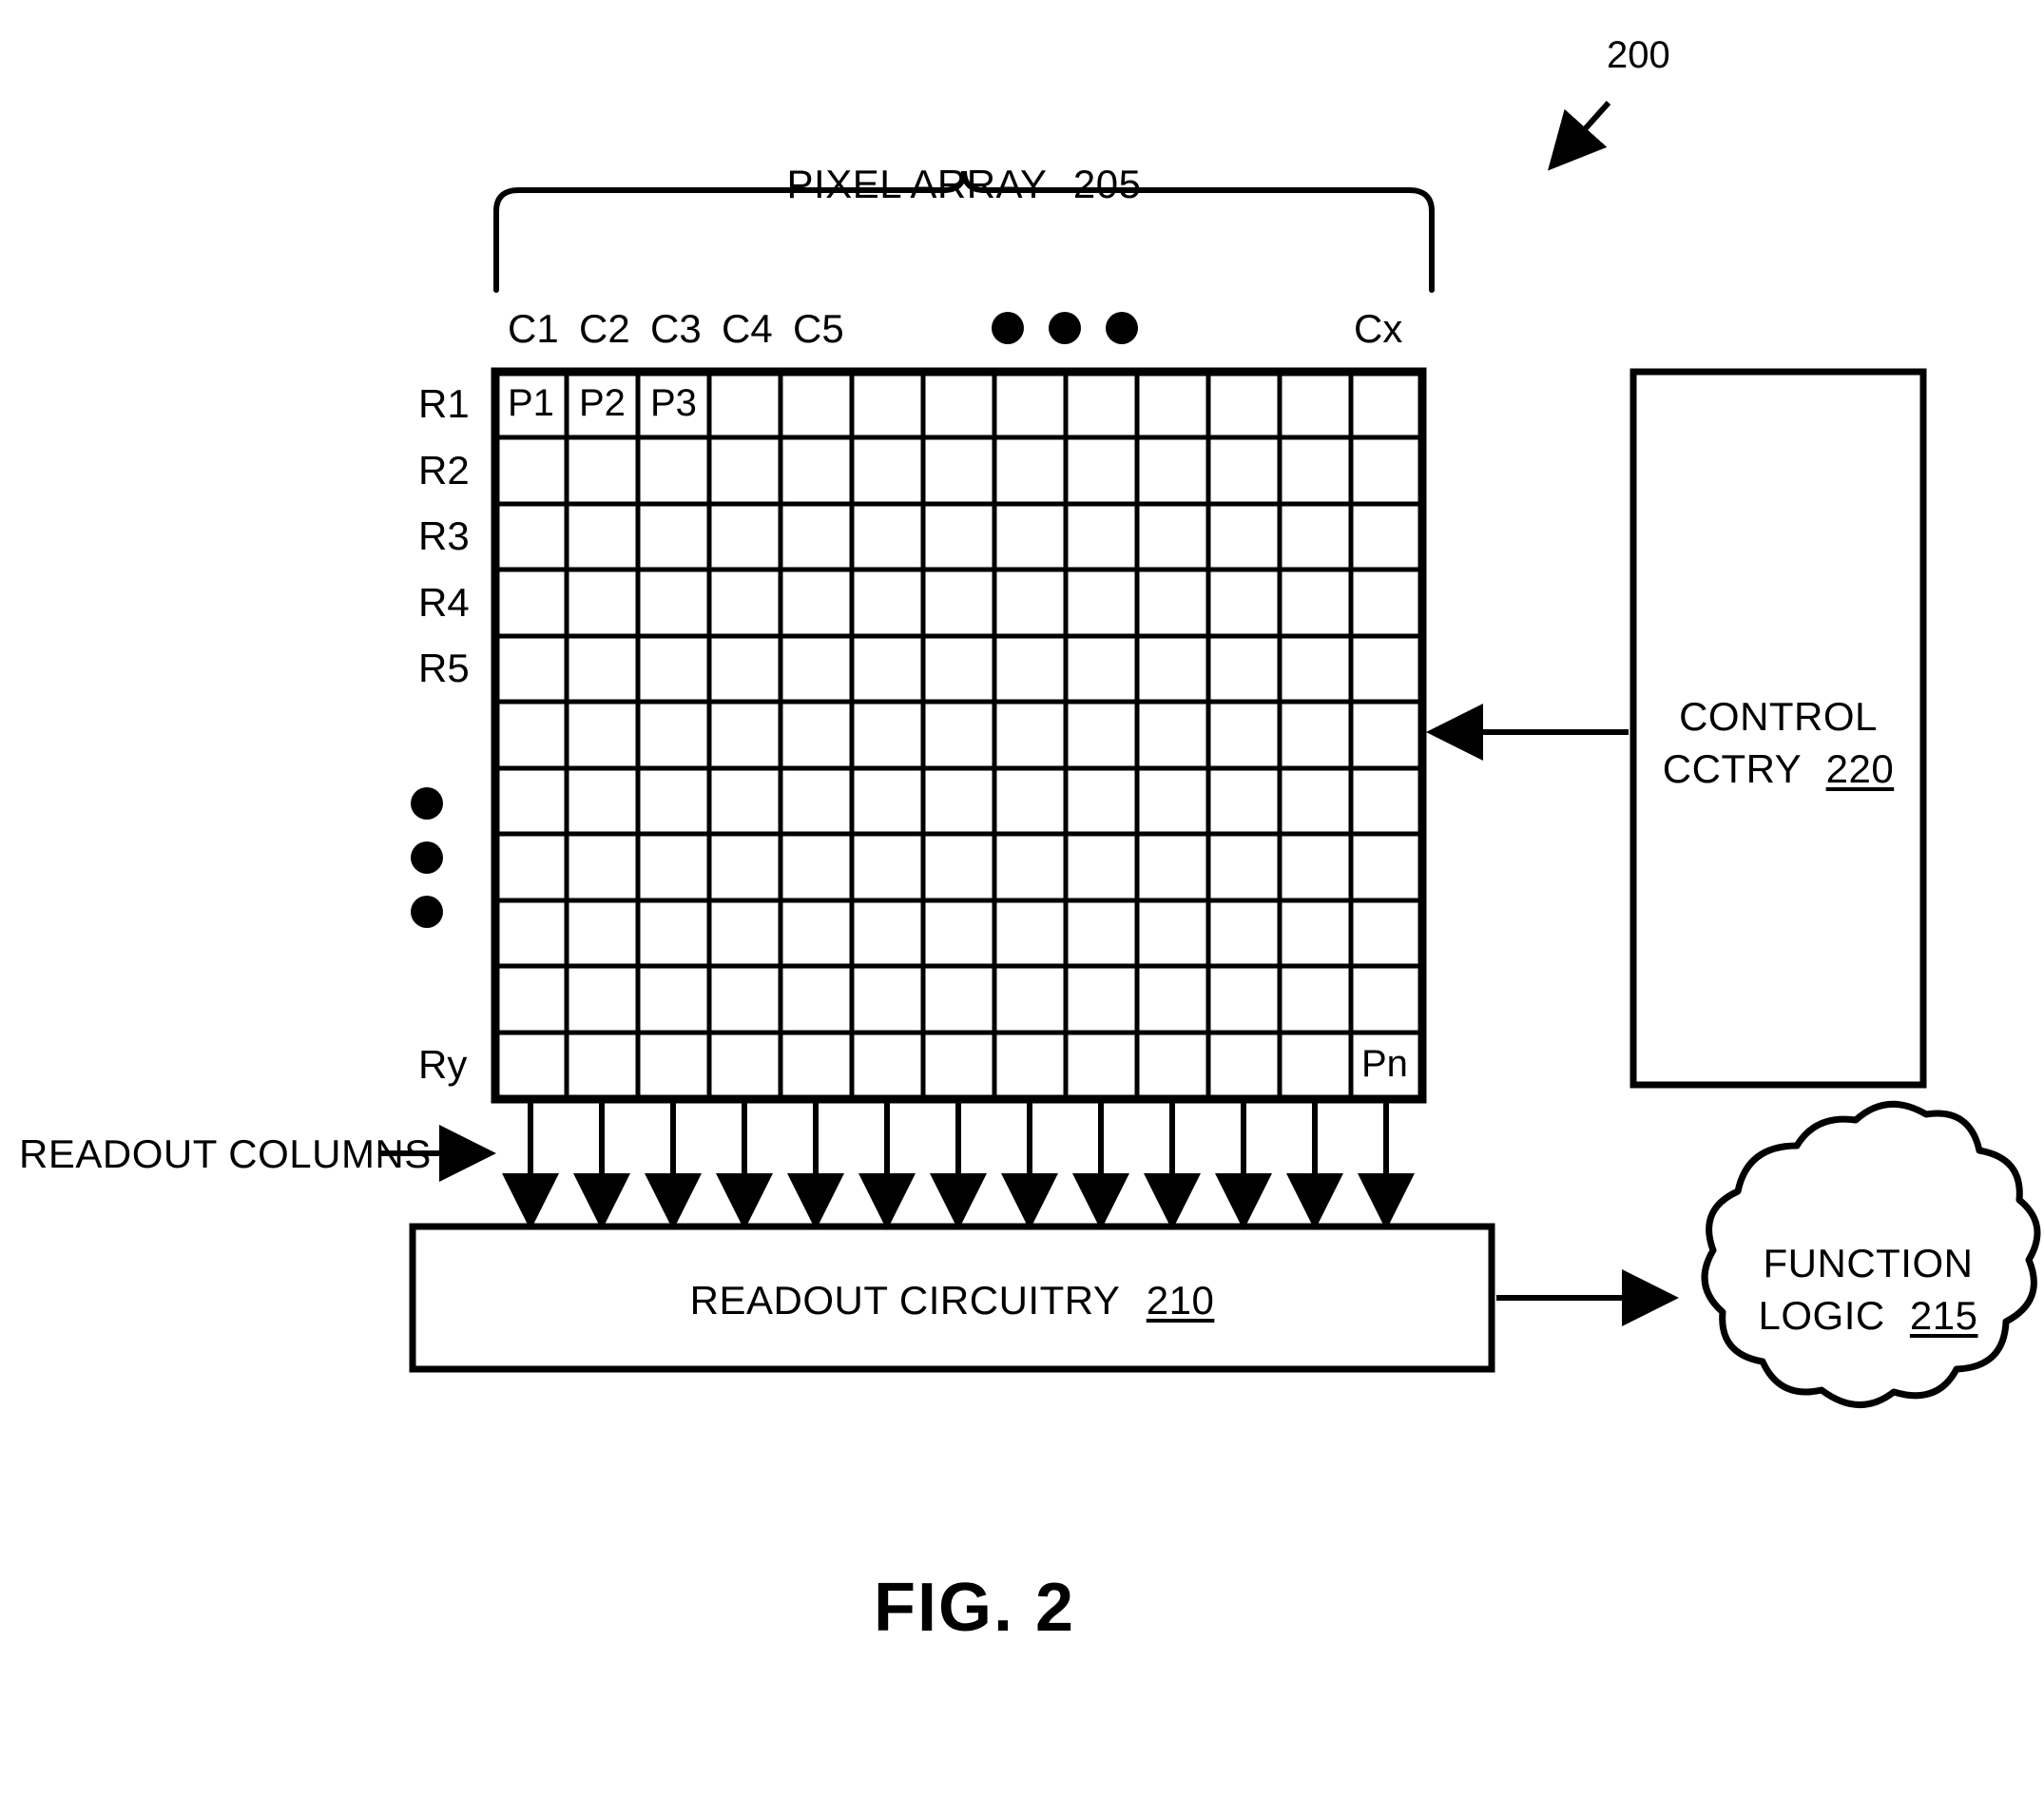 The width and height of the screenshot is (2044, 1797). I want to click on pixel-array-ref: 205, so click(1107, 184).